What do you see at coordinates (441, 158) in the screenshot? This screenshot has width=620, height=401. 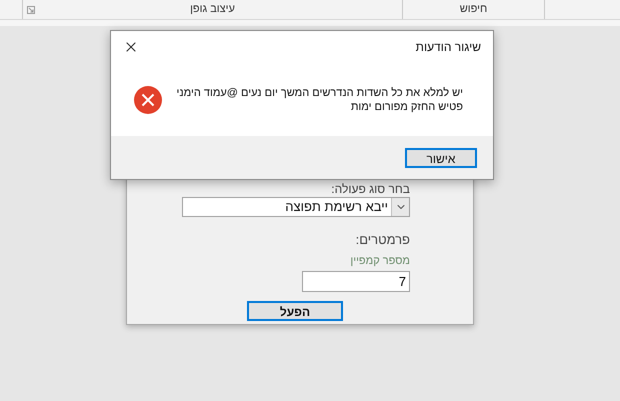 I see `ok-button: אישור` at bounding box center [441, 158].